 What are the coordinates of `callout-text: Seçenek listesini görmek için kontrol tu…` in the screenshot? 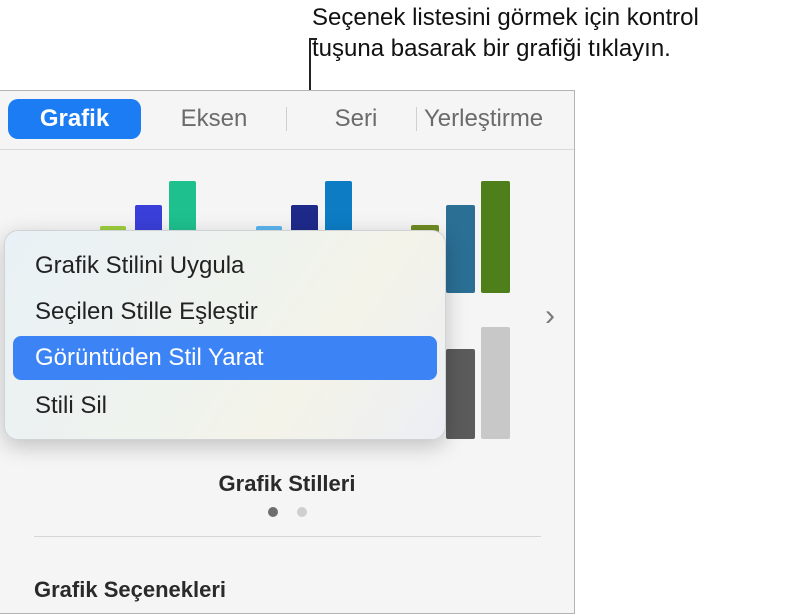 It's located at (505, 33).